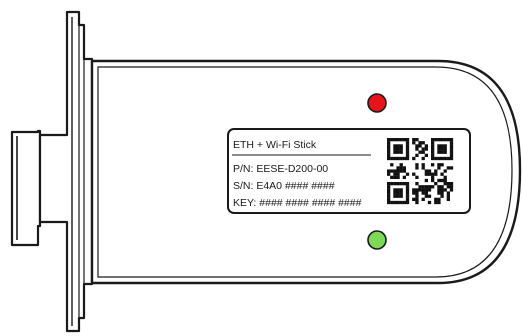 The image size is (522, 336). I want to click on qr-code-icon, so click(420, 171).